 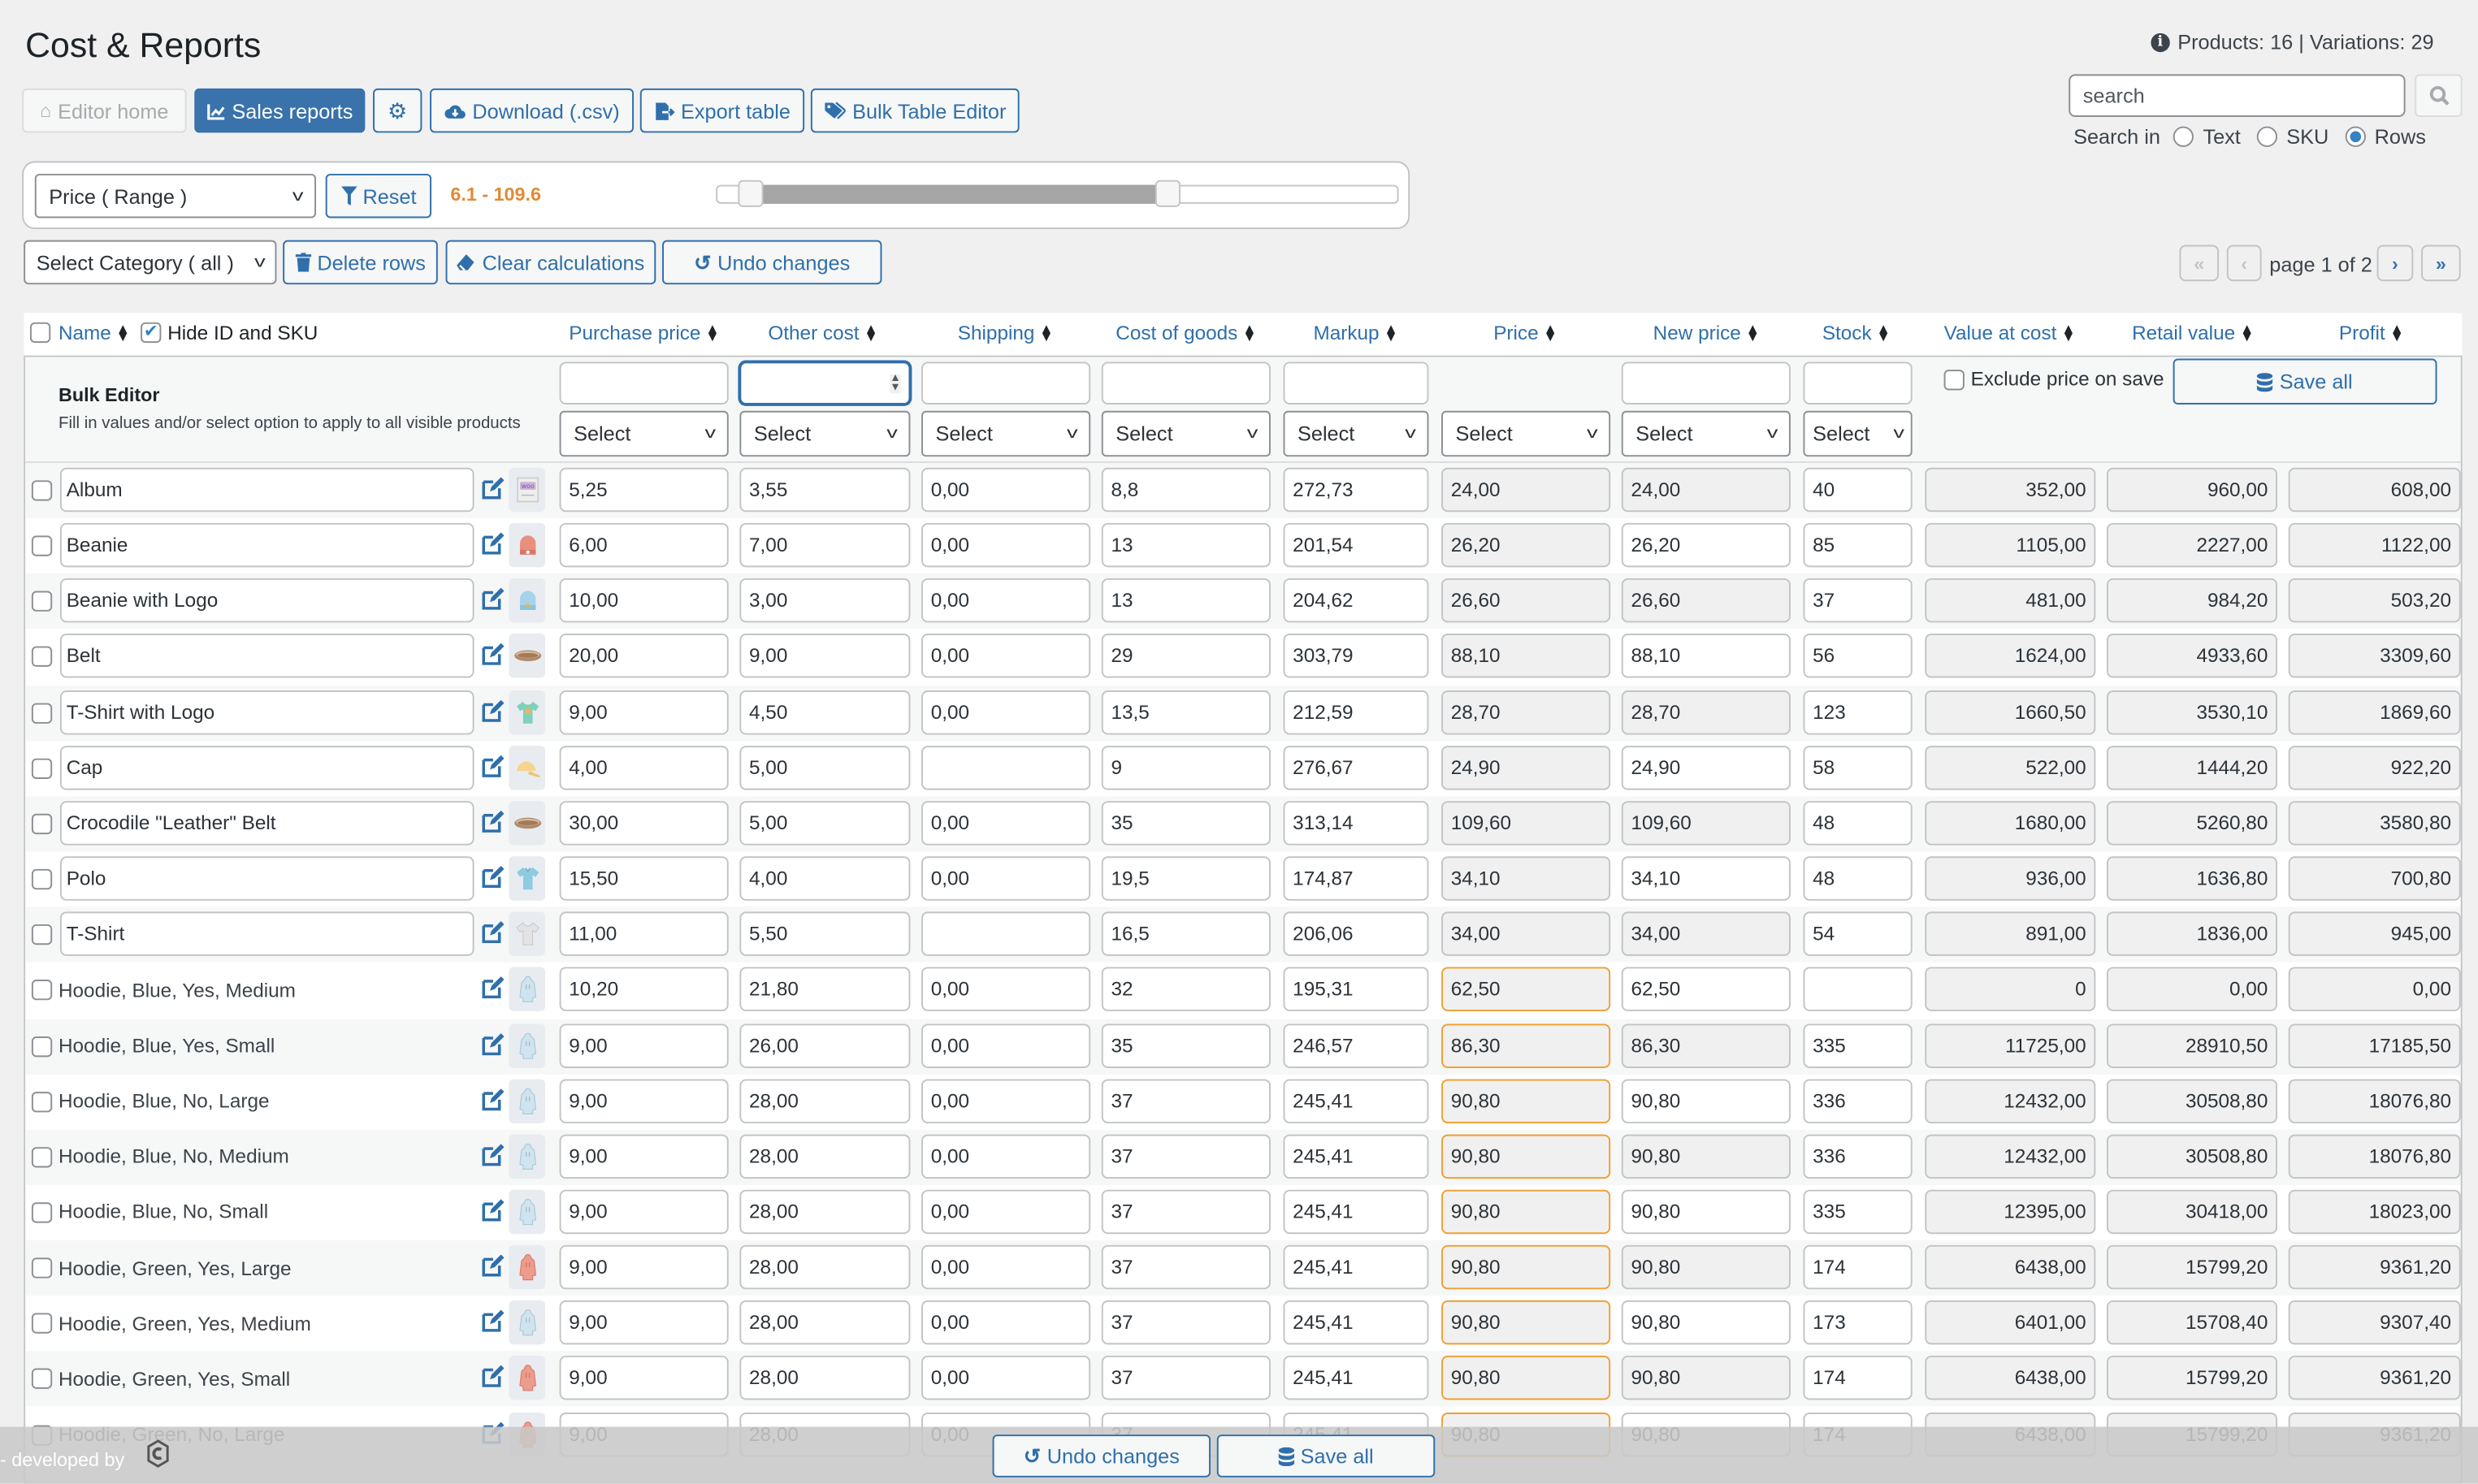 I want to click on cell-new-price: 24,90, so click(x=1706, y=767).